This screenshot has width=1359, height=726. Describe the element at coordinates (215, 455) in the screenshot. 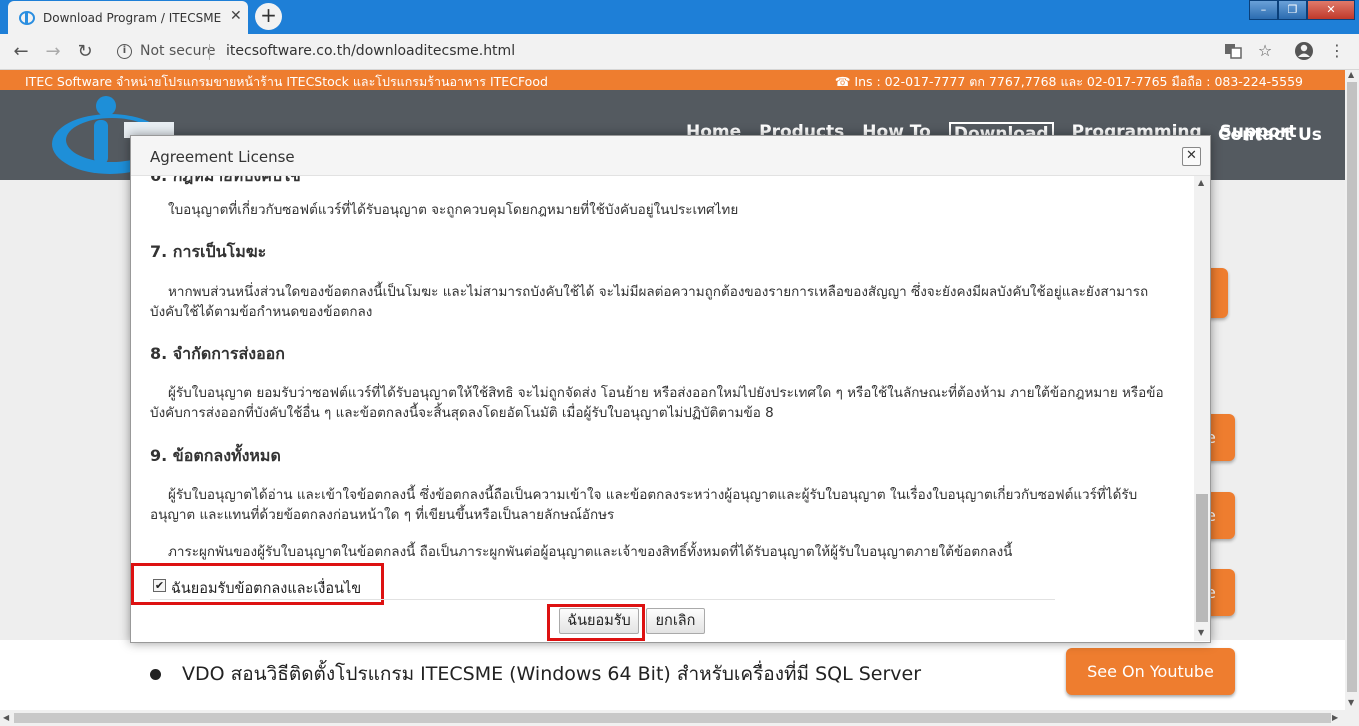

I see `section-9-heading: 9. ข้อตกลงทั้งหมด` at that location.